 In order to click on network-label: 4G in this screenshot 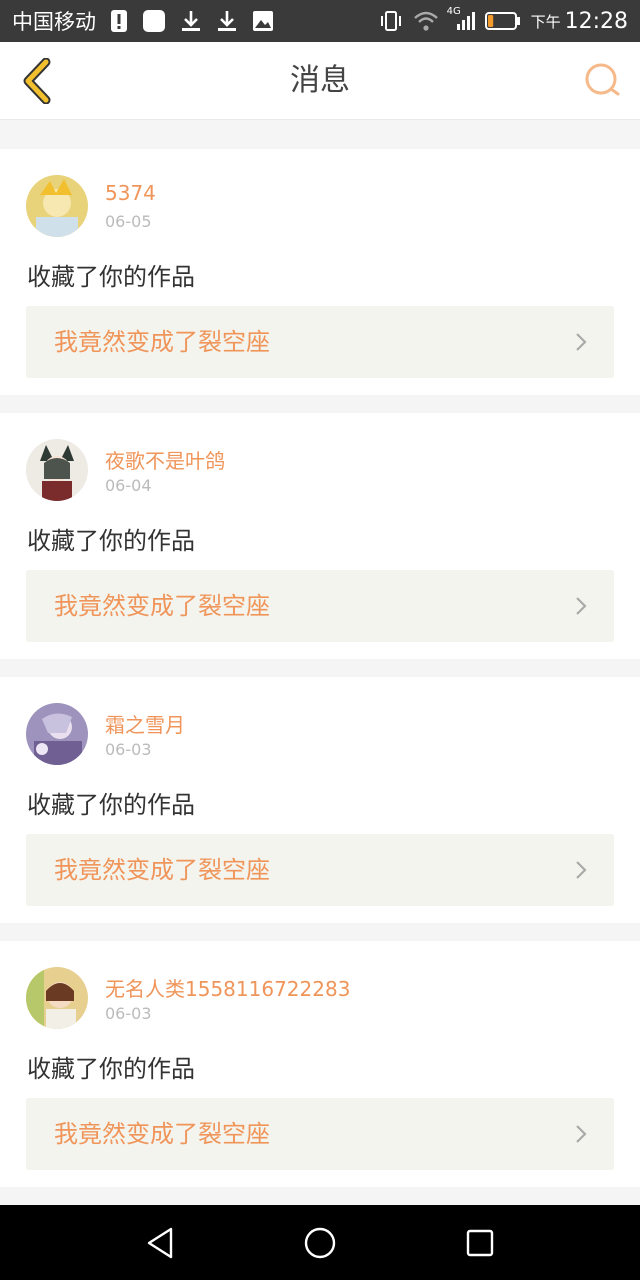, I will do `click(453, 11)`.